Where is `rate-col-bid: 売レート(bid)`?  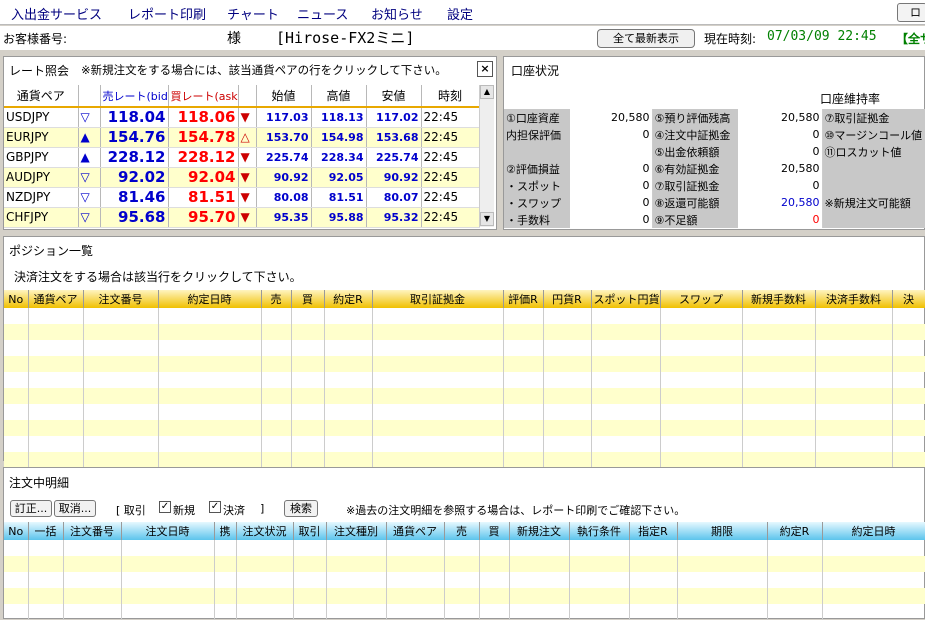
rate-col-bid: 売レート(bid) is located at coordinates (134, 96).